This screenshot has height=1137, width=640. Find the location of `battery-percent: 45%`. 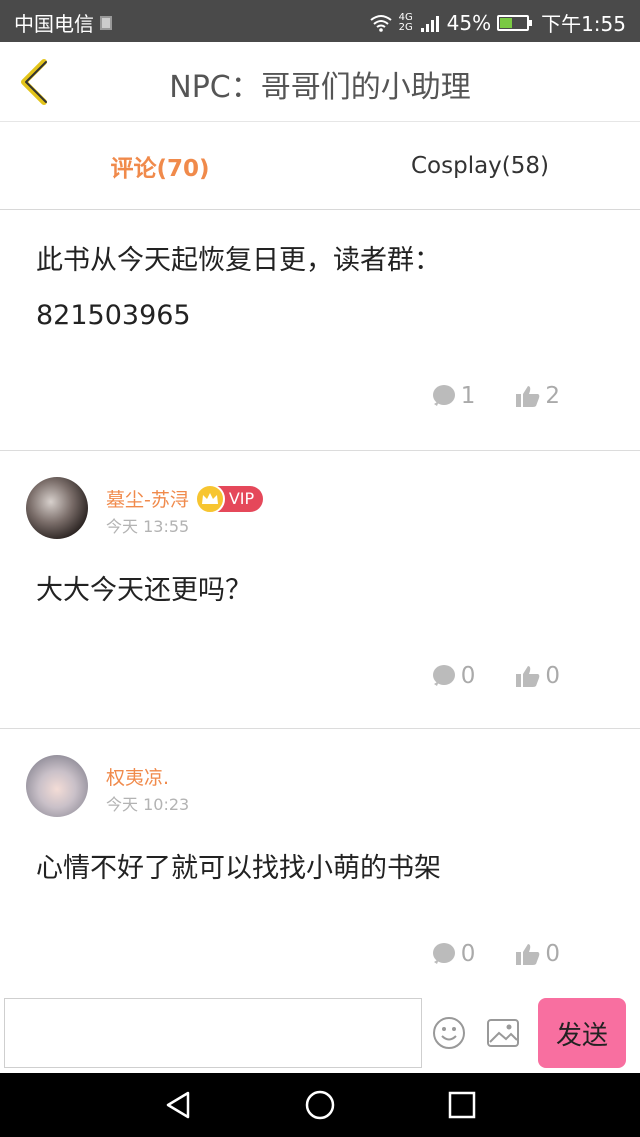

battery-percent: 45% is located at coordinates (469, 22).